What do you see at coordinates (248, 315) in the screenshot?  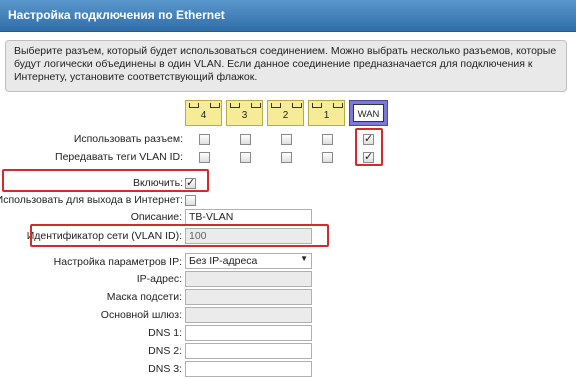 I see `gateway-input` at bounding box center [248, 315].